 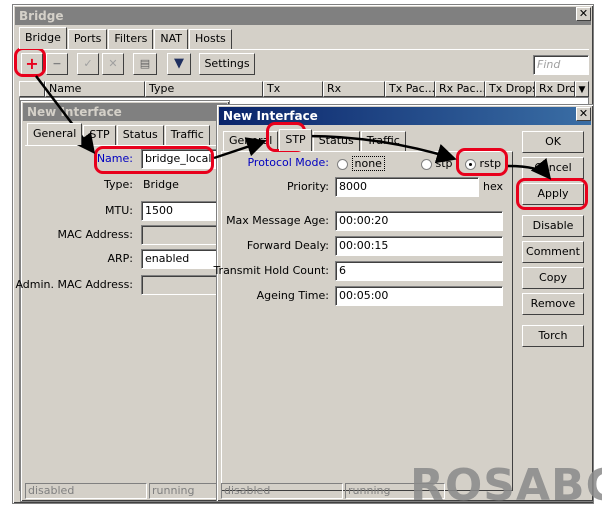 I want to click on radio-stp: stp, so click(x=437, y=164).